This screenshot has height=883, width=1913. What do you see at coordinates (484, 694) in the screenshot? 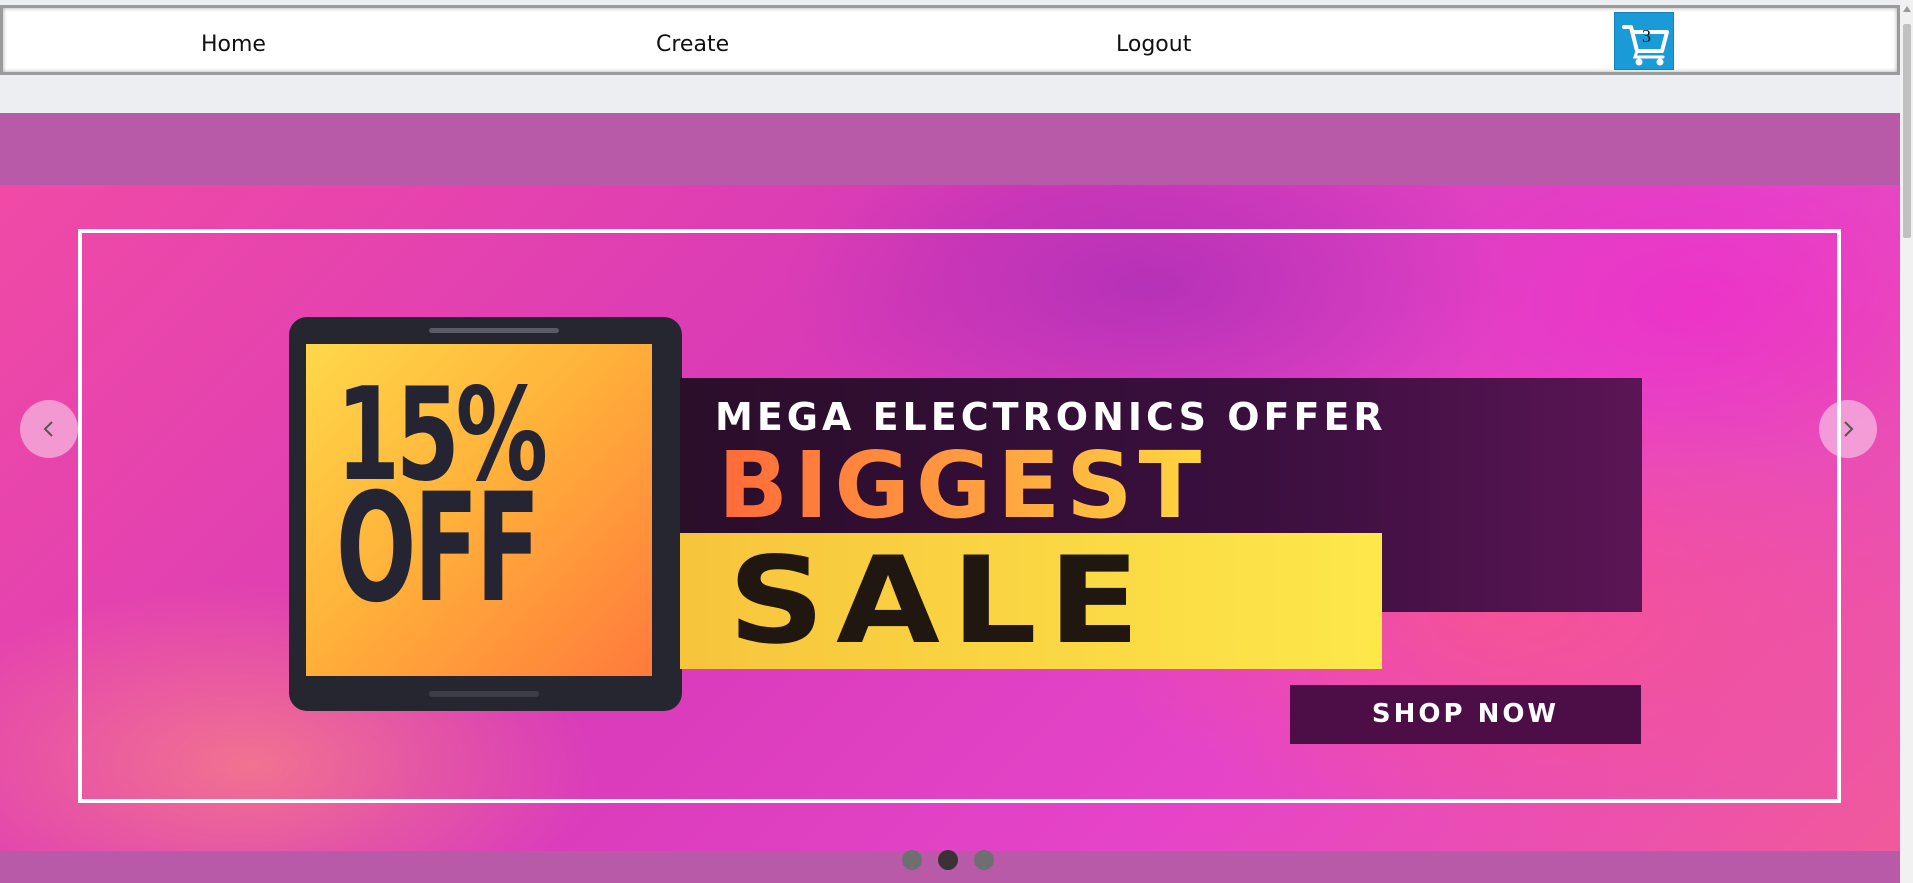
I see `tablet-home-bar` at bounding box center [484, 694].